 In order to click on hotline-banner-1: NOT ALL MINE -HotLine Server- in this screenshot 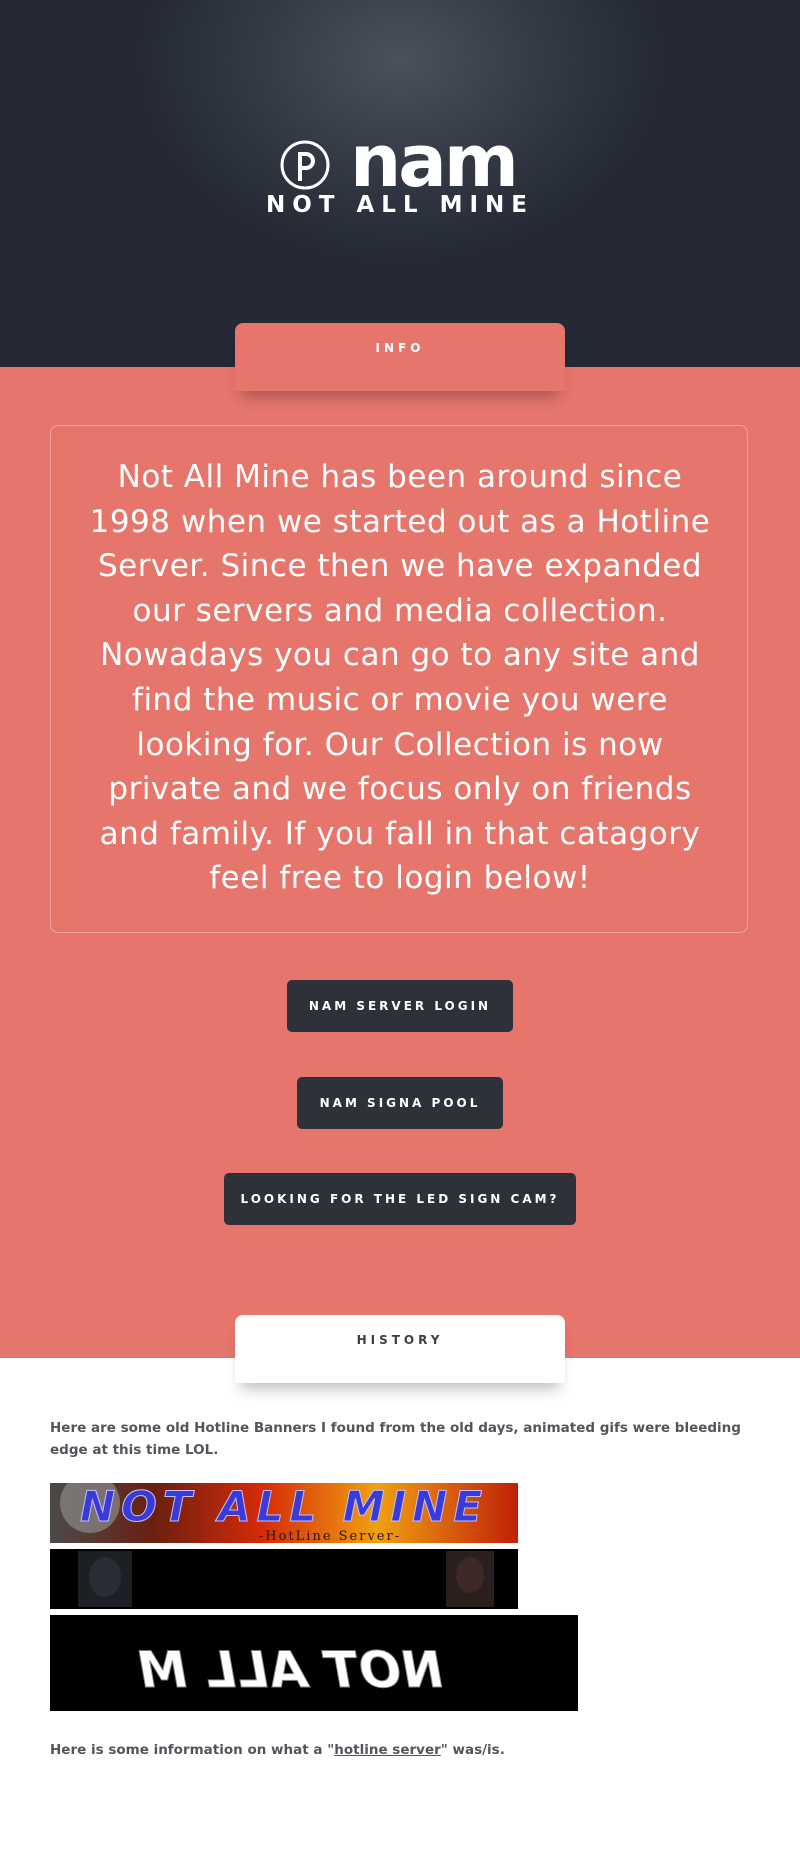, I will do `click(284, 1513)`.